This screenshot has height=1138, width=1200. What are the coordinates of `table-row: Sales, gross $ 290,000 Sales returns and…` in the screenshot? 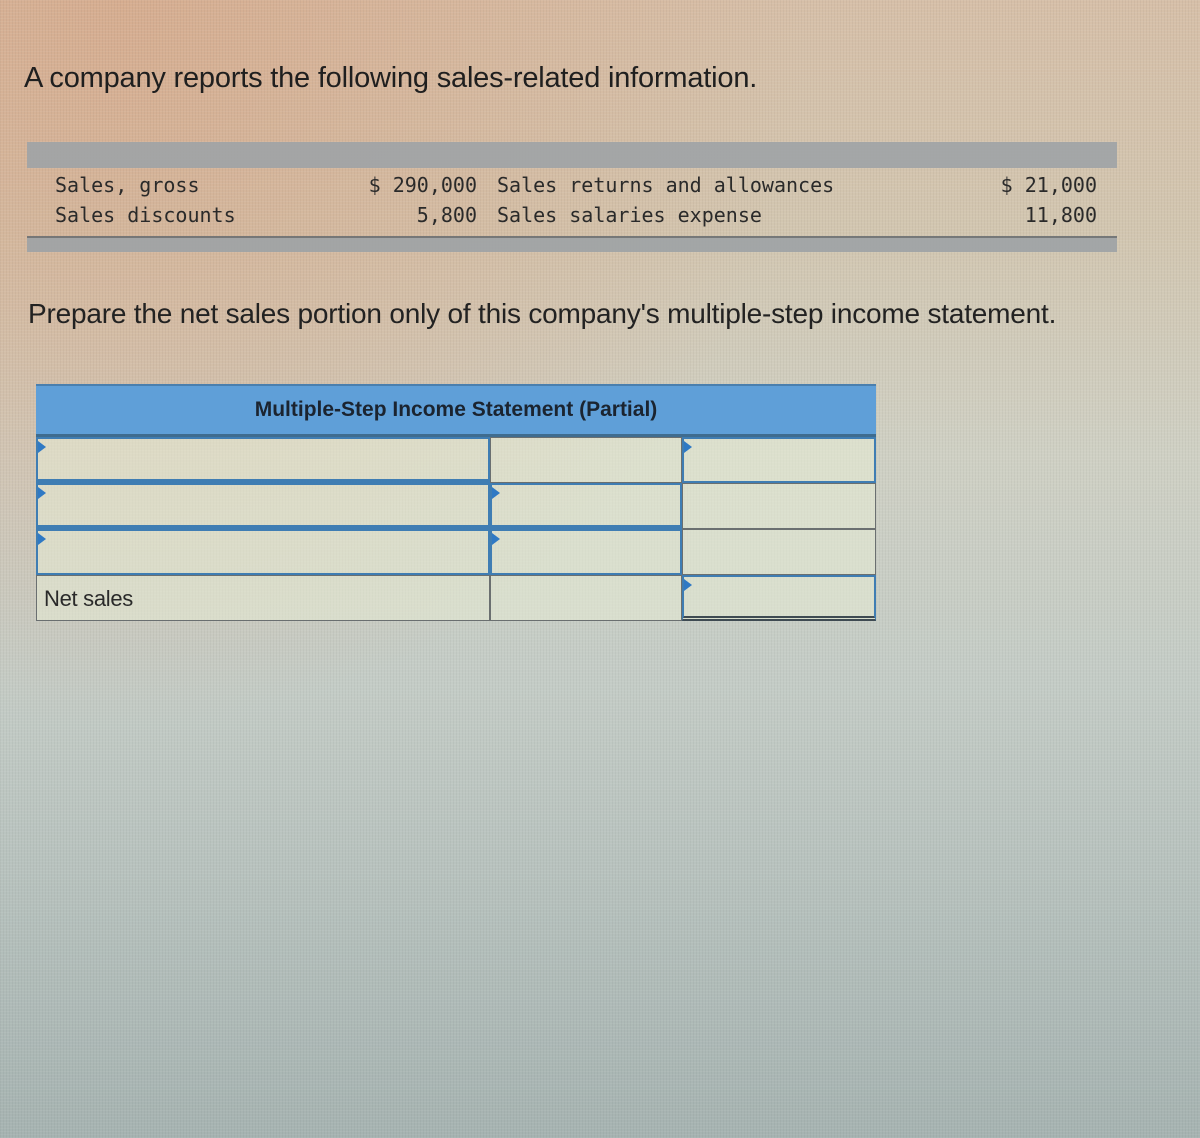 It's located at (572, 185).